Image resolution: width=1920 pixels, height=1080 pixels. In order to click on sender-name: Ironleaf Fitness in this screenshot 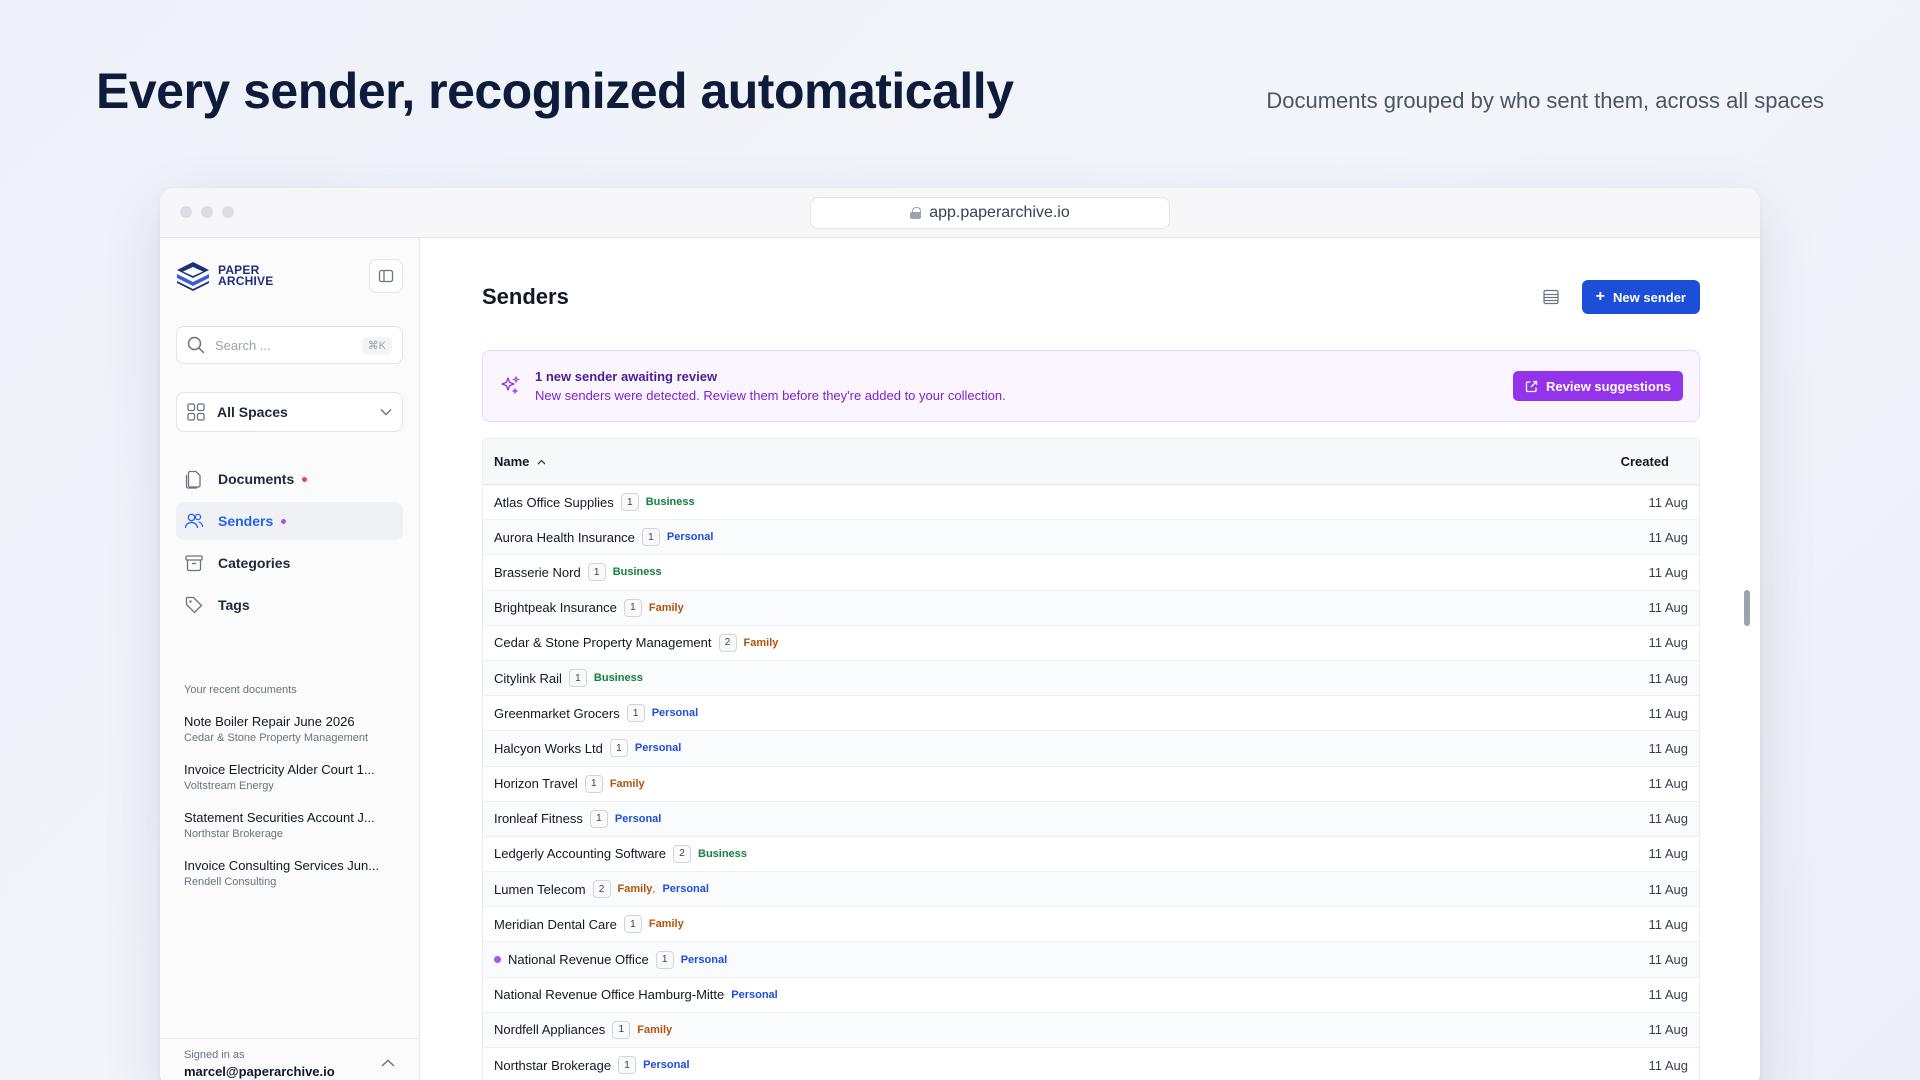, I will do `click(538, 819)`.